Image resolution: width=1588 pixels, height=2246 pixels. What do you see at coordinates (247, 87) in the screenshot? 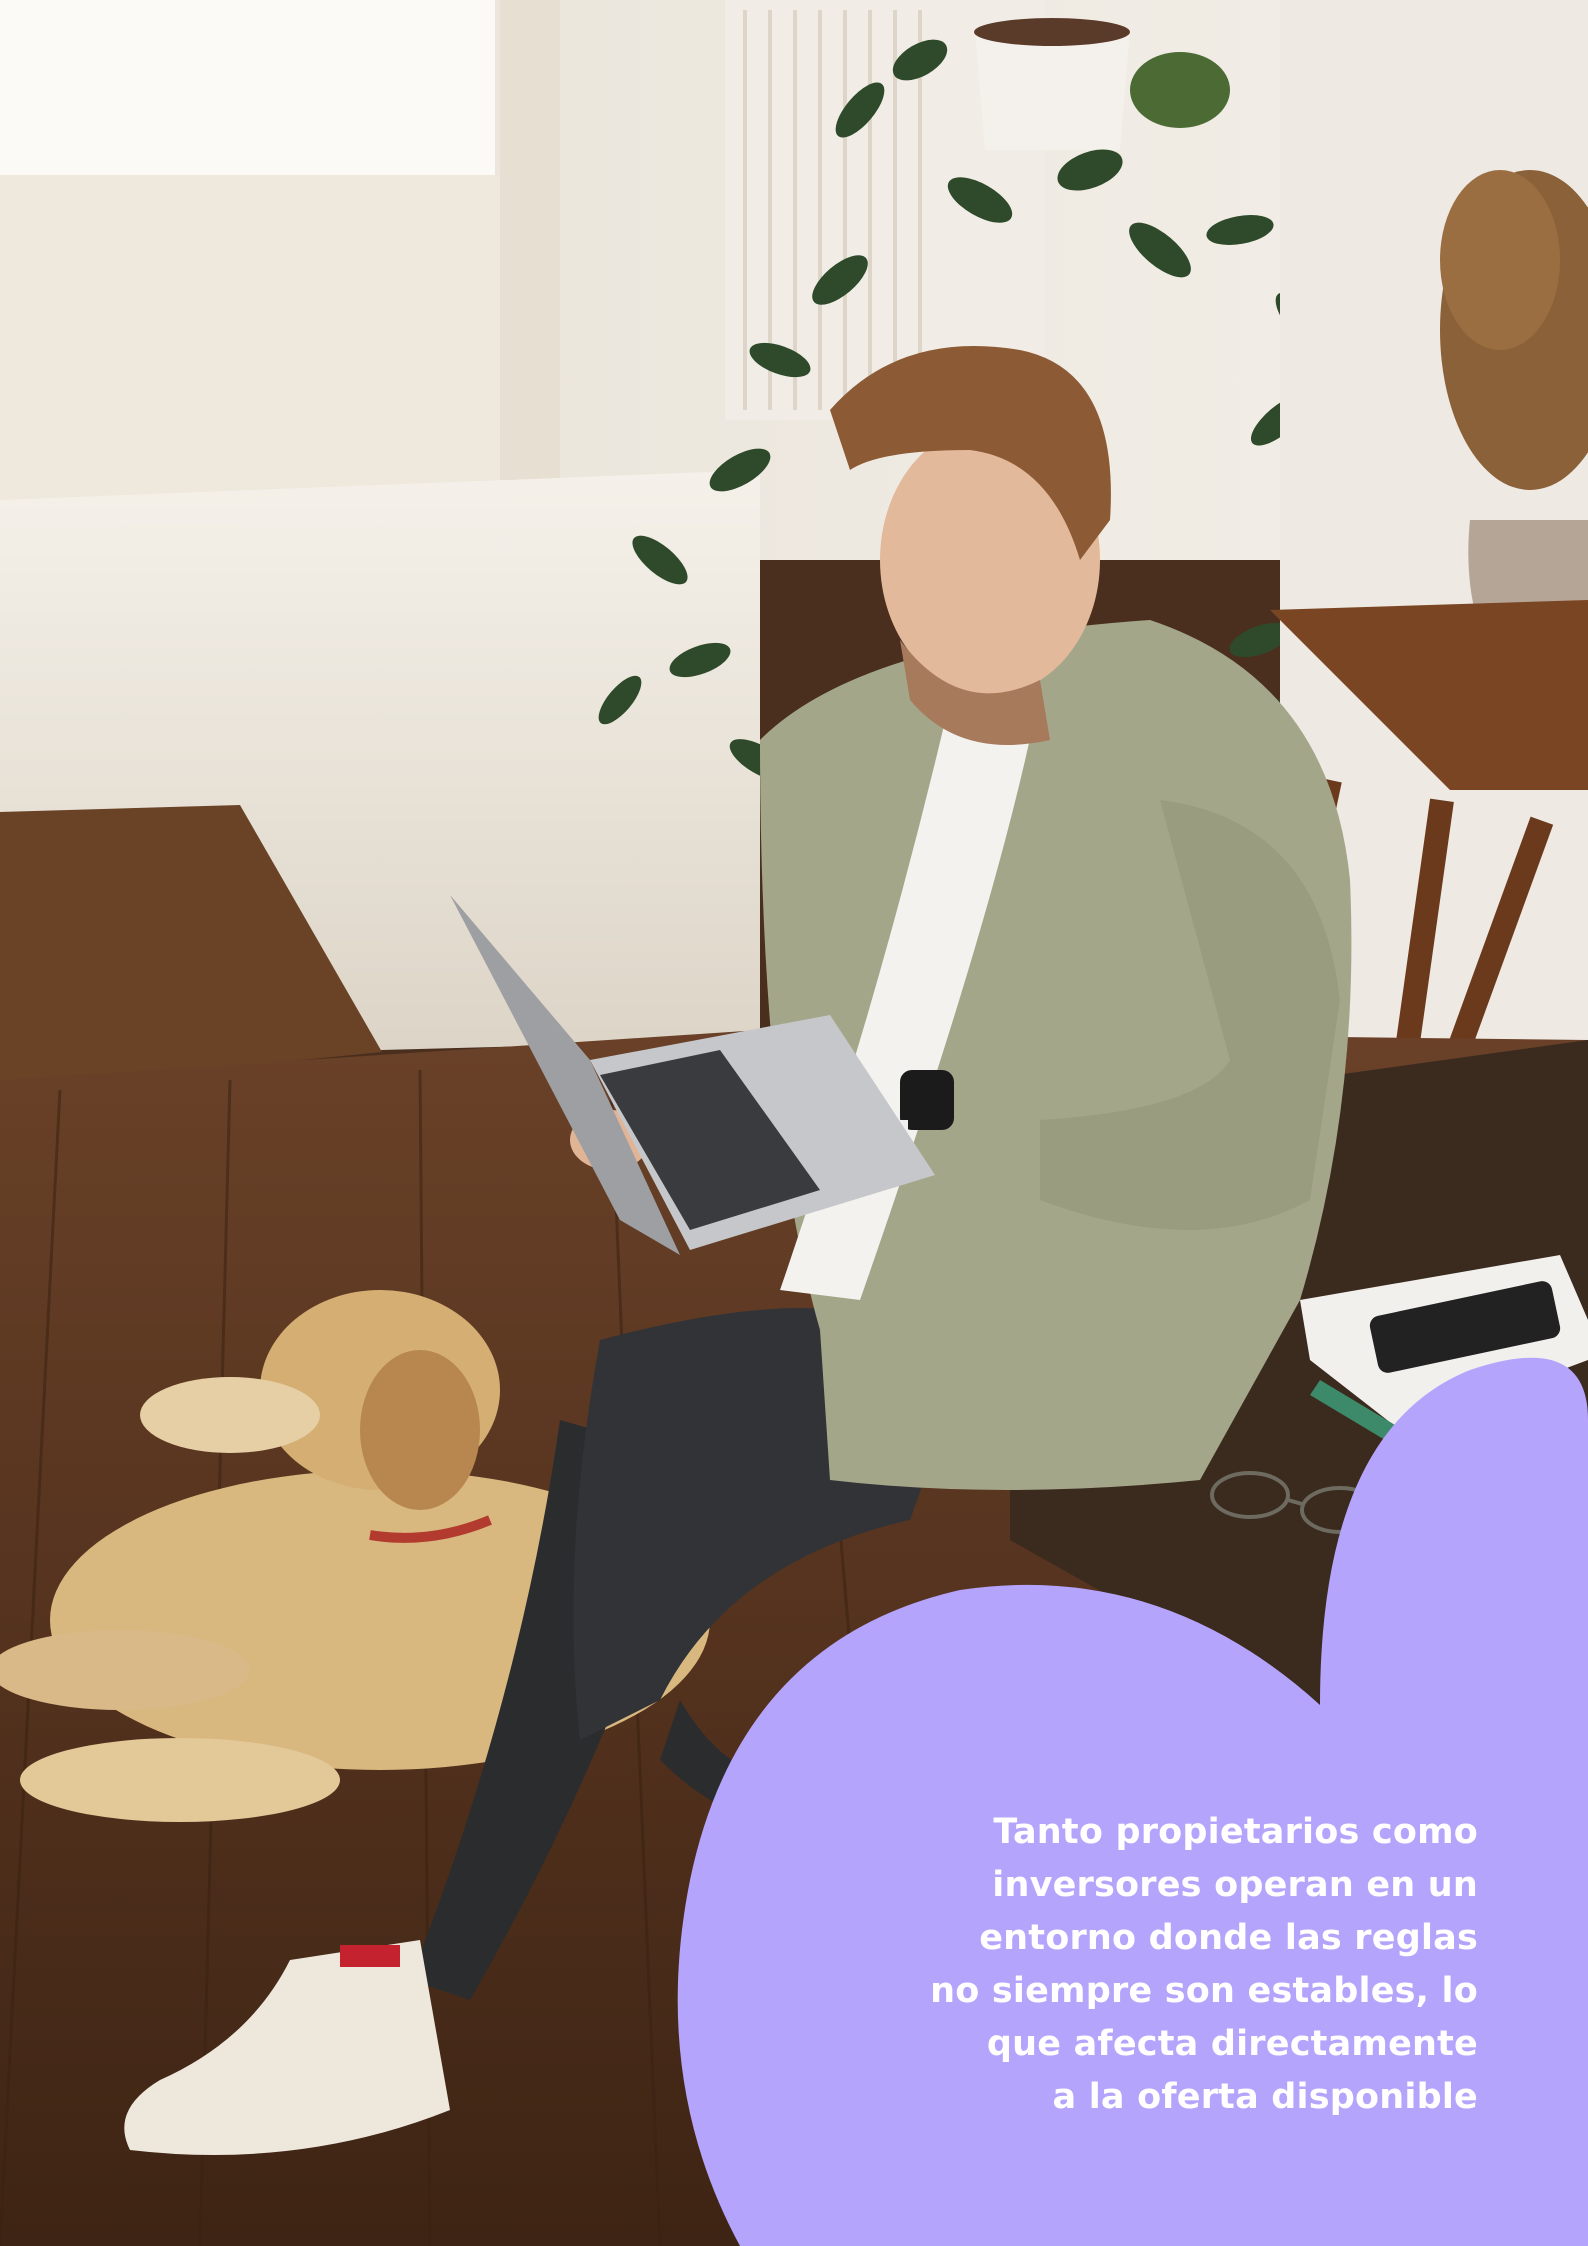
I see `window` at bounding box center [247, 87].